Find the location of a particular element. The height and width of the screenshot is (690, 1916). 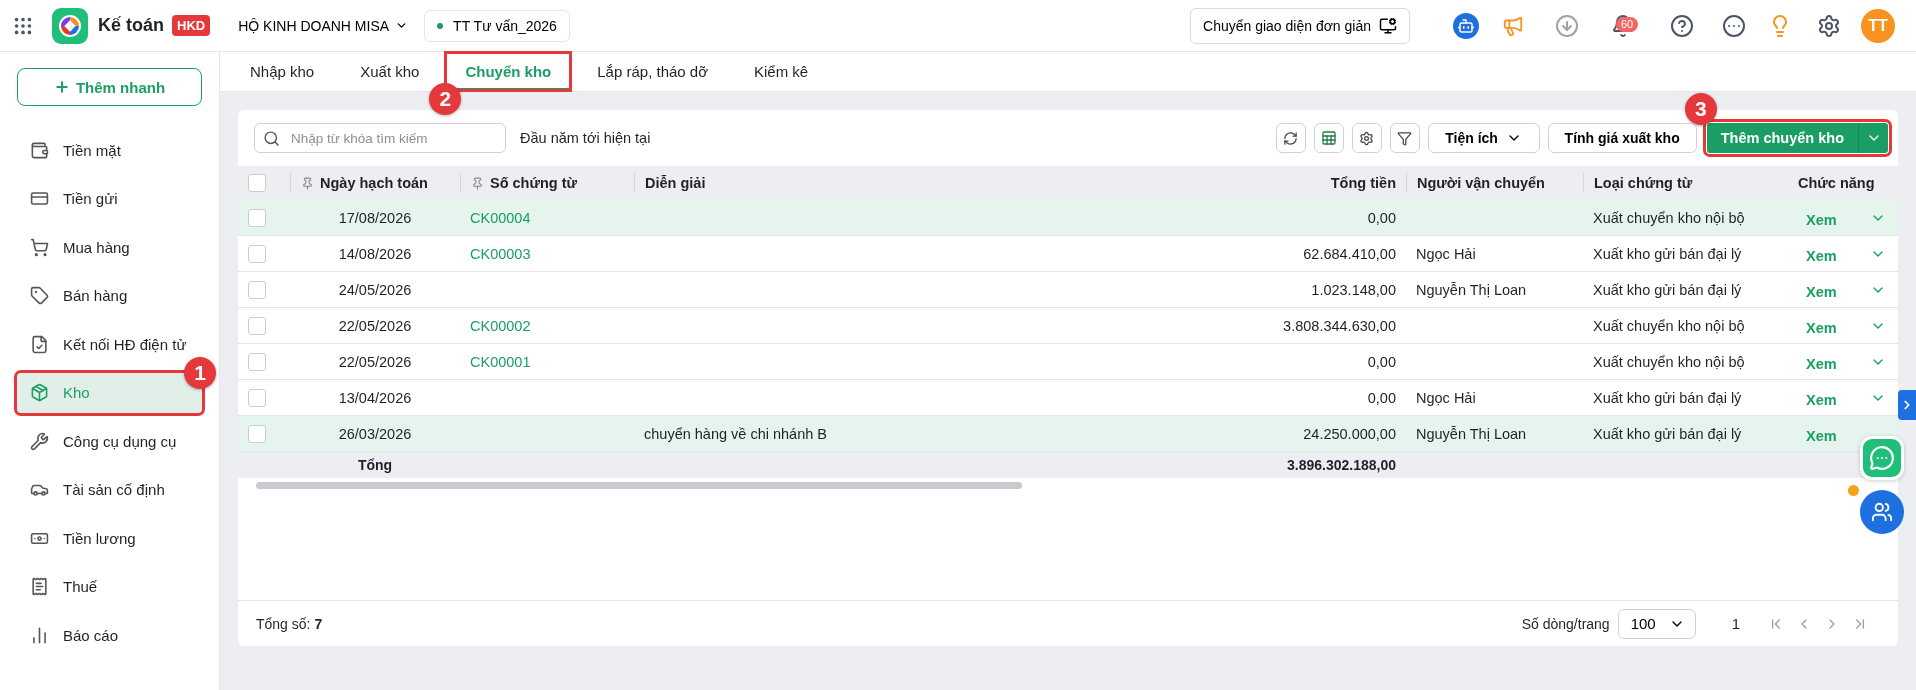

sidebar-item: Tiền mặt is located at coordinates (109, 150).